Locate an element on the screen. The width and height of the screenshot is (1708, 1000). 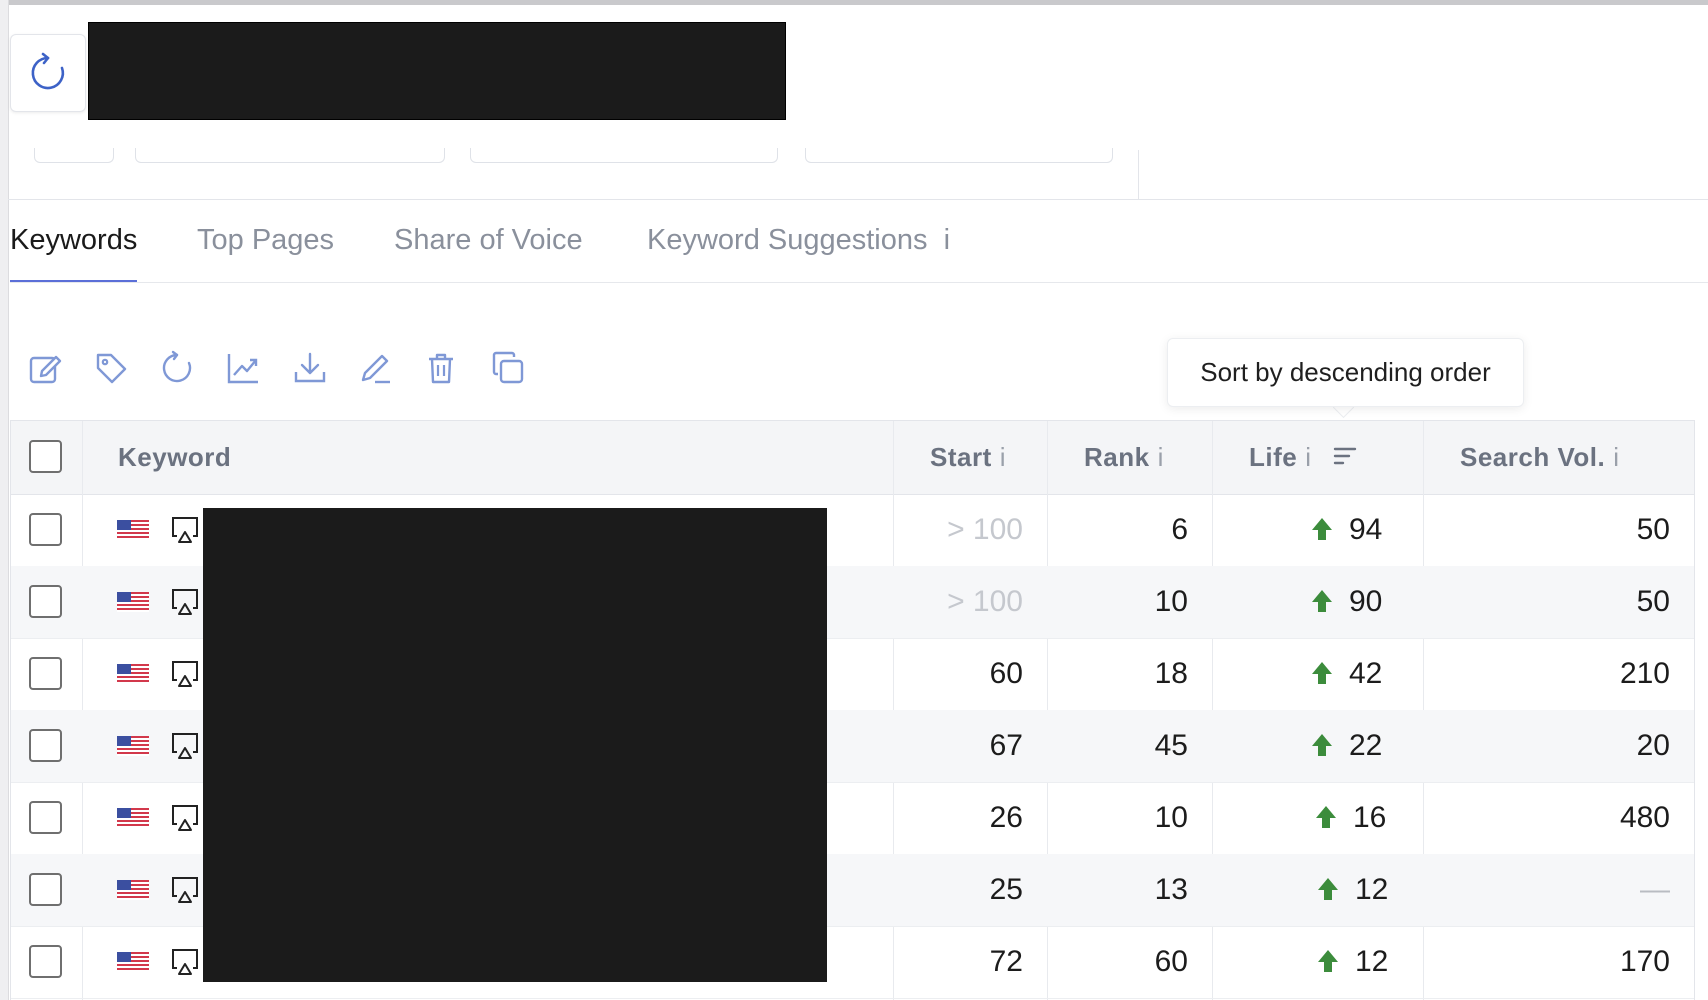
column-label: Search Vol. is located at coordinates (1533, 457).